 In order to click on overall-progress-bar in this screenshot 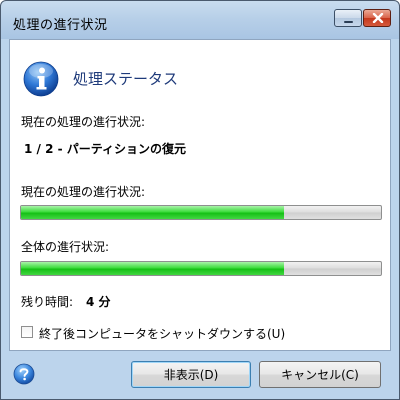, I will do `click(201, 268)`.